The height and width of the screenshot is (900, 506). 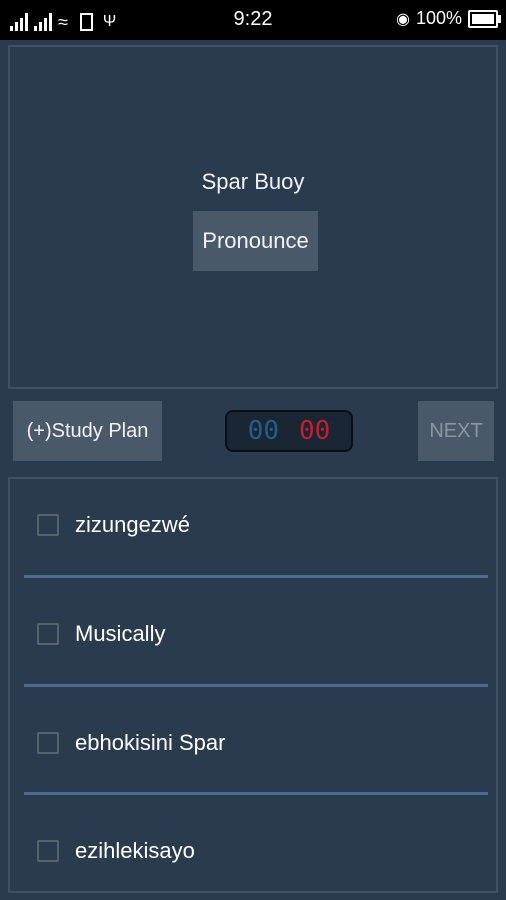 I want to click on timer-minutes: 00, so click(x=263, y=431).